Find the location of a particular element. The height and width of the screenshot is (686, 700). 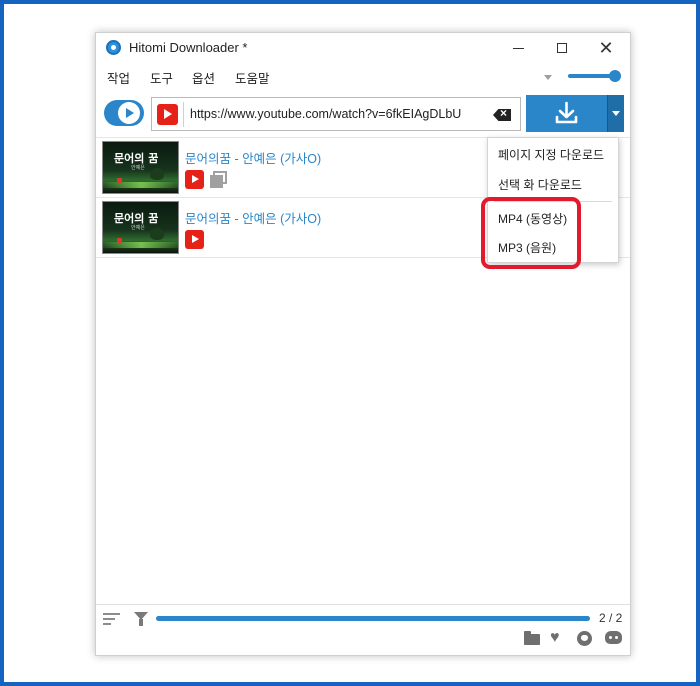

minimize-button is located at coordinates (518, 48).